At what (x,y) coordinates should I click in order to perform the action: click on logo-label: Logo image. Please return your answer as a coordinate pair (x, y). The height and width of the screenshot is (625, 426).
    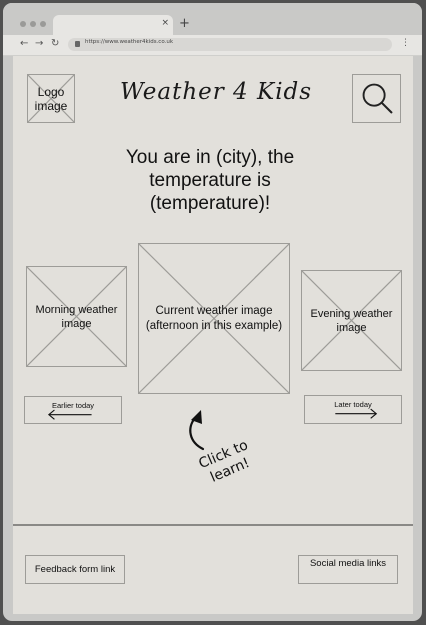
    Looking at the image, I should click on (51, 98).